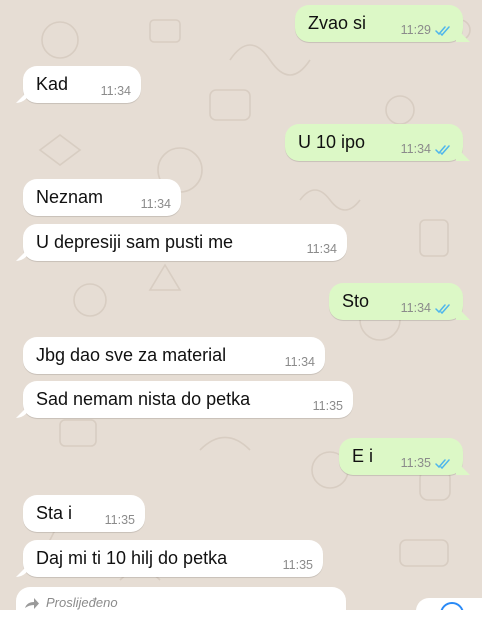  What do you see at coordinates (32, 603) in the screenshot?
I see `forward-arrow-icon` at bounding box center [32, 603].